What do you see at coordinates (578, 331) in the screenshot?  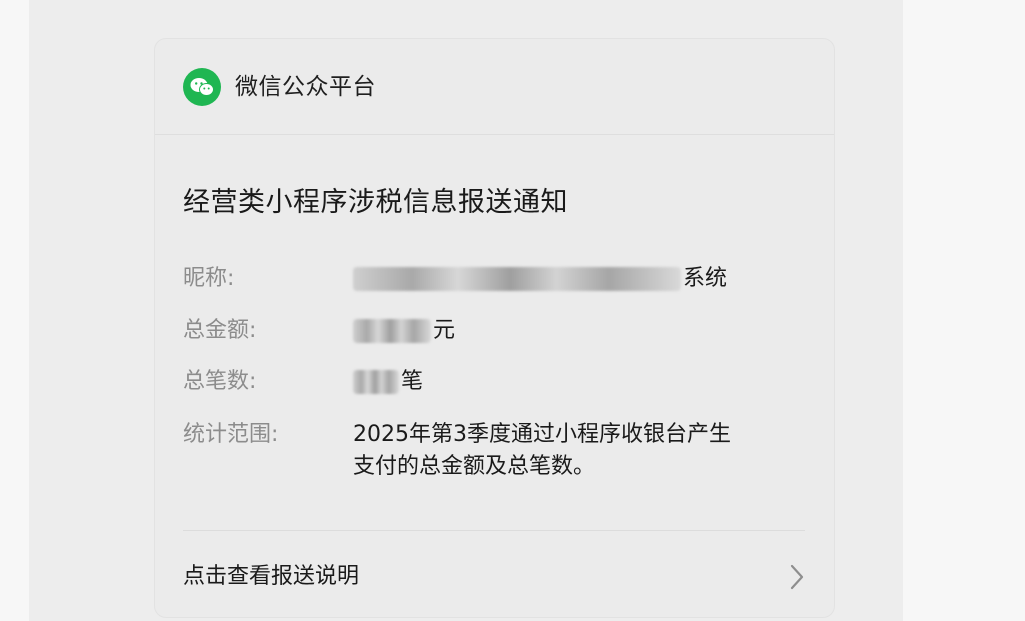 I see `total-amount-value: 元` at bounding box center [578, 331].